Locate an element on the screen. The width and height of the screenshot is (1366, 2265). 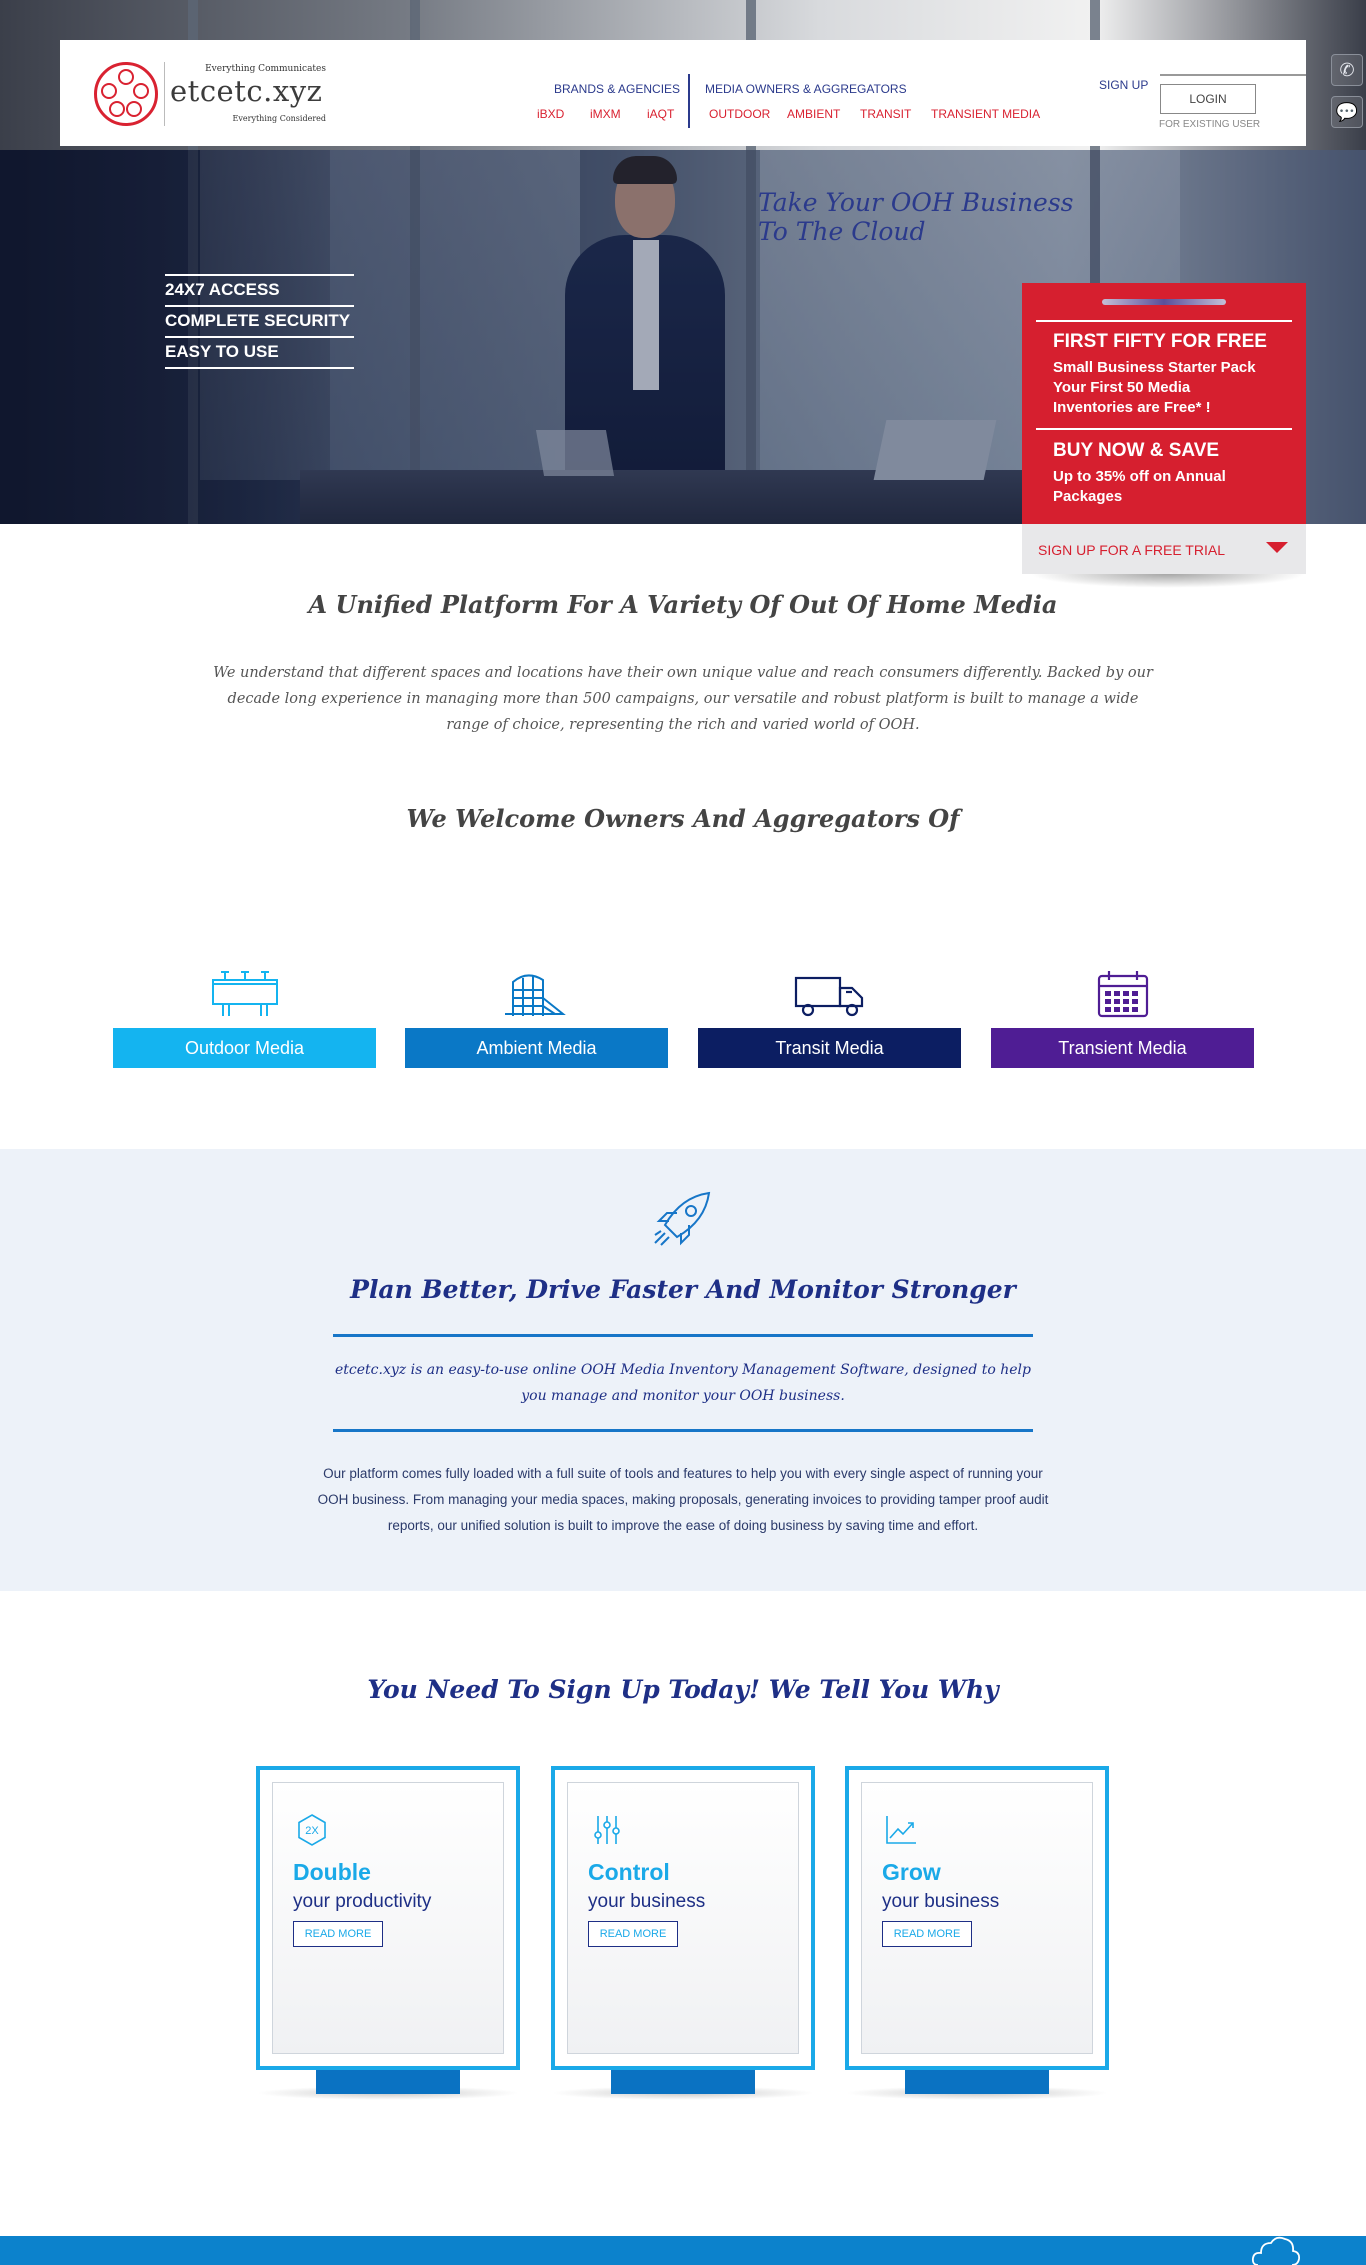
feature-item: EASY TO USE is located at coordinates (259, 353).